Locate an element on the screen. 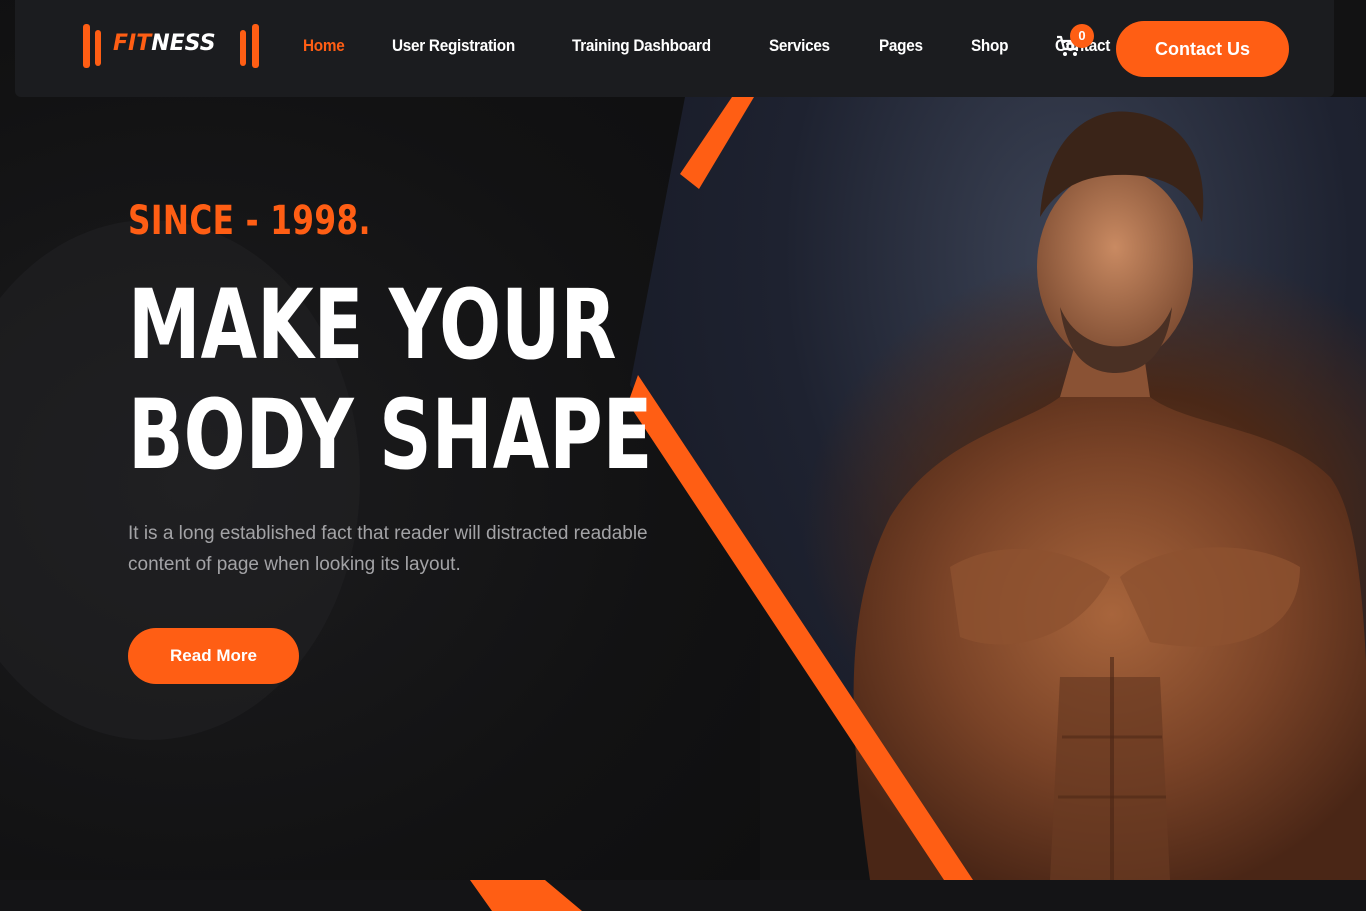 The image size is (1366, 911). section-divider is located at coordinates (683, 895).